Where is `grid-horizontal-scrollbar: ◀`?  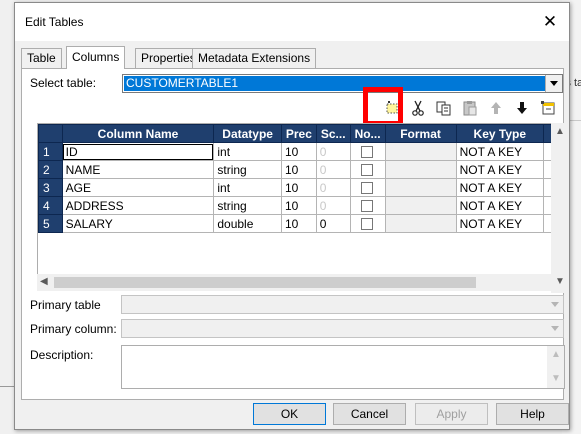 grid-horizontal-scrollbar: ◀ is located at coordinates (294, 282).